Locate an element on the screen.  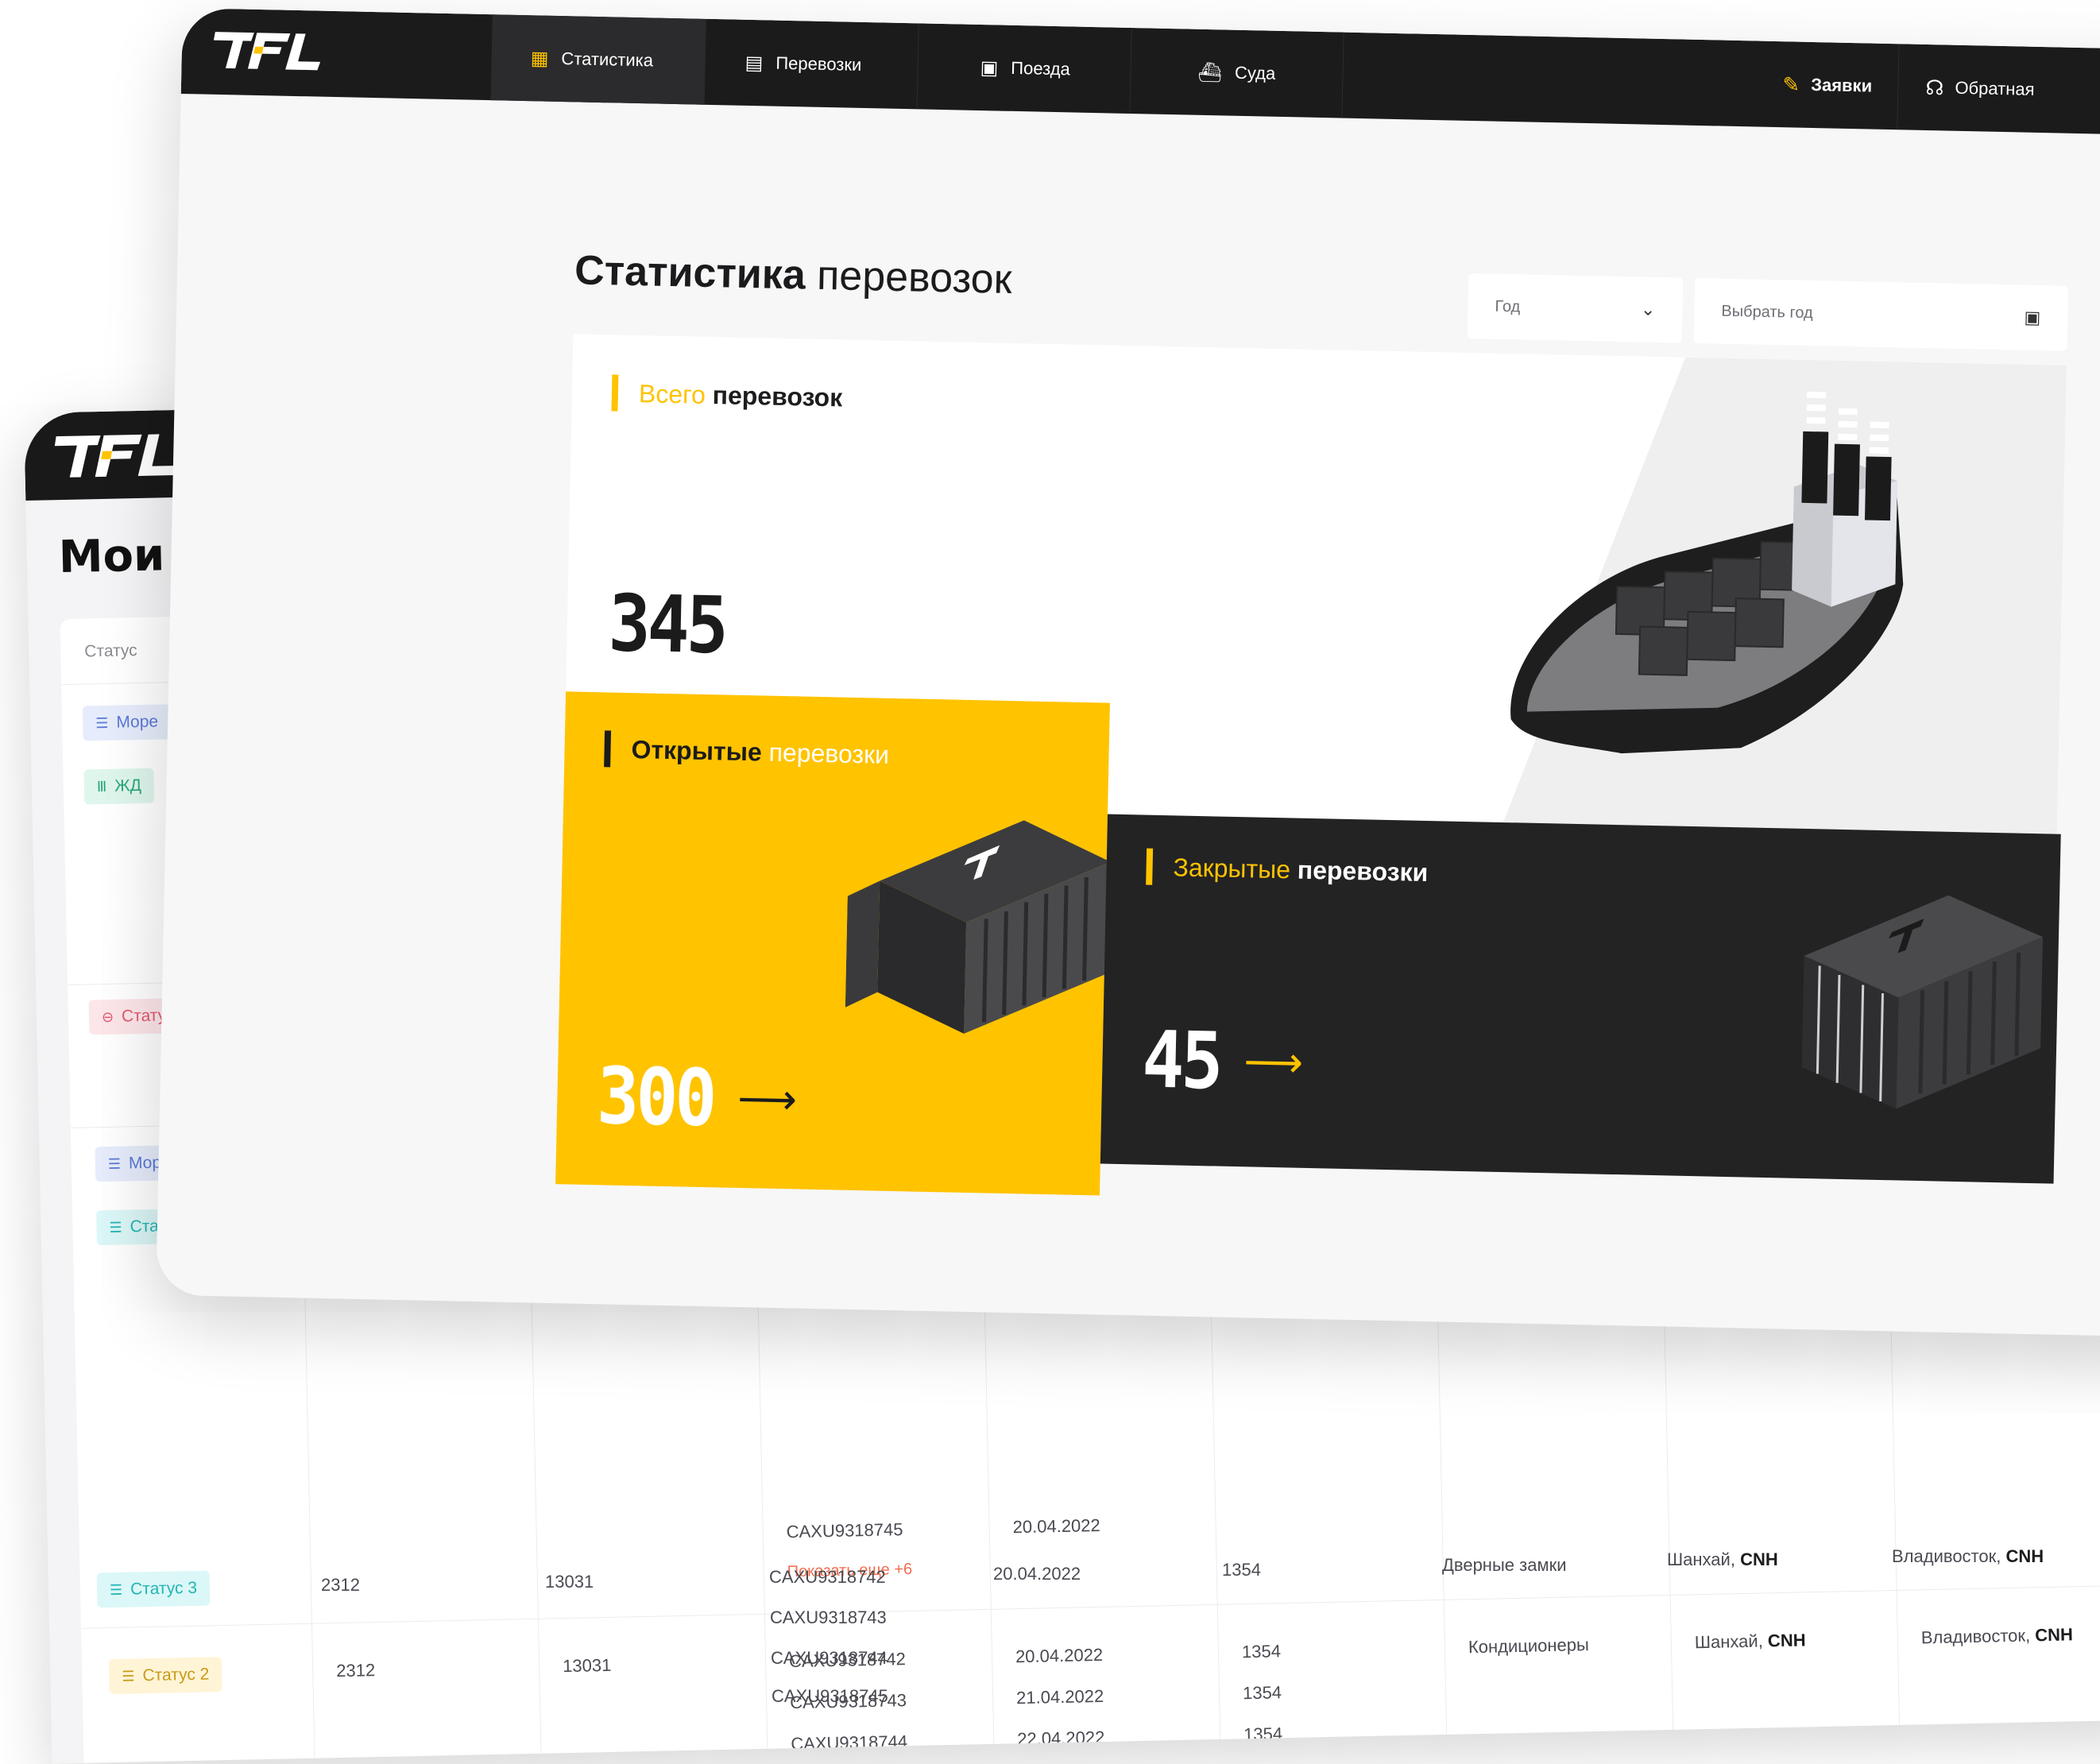
alert-icon: ⊖ is located at coordinates (107, 1016).